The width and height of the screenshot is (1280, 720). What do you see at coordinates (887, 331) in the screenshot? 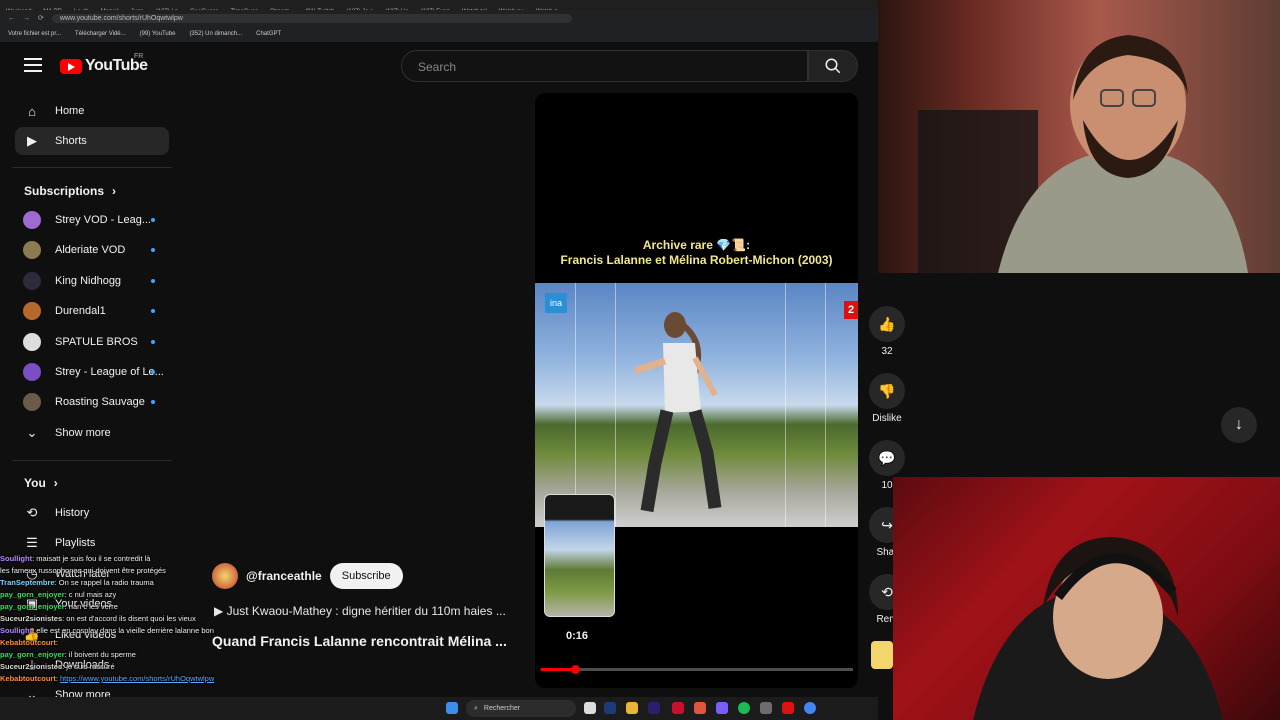
I see `like-button: 👍 32` at bounding box center [887, 331].